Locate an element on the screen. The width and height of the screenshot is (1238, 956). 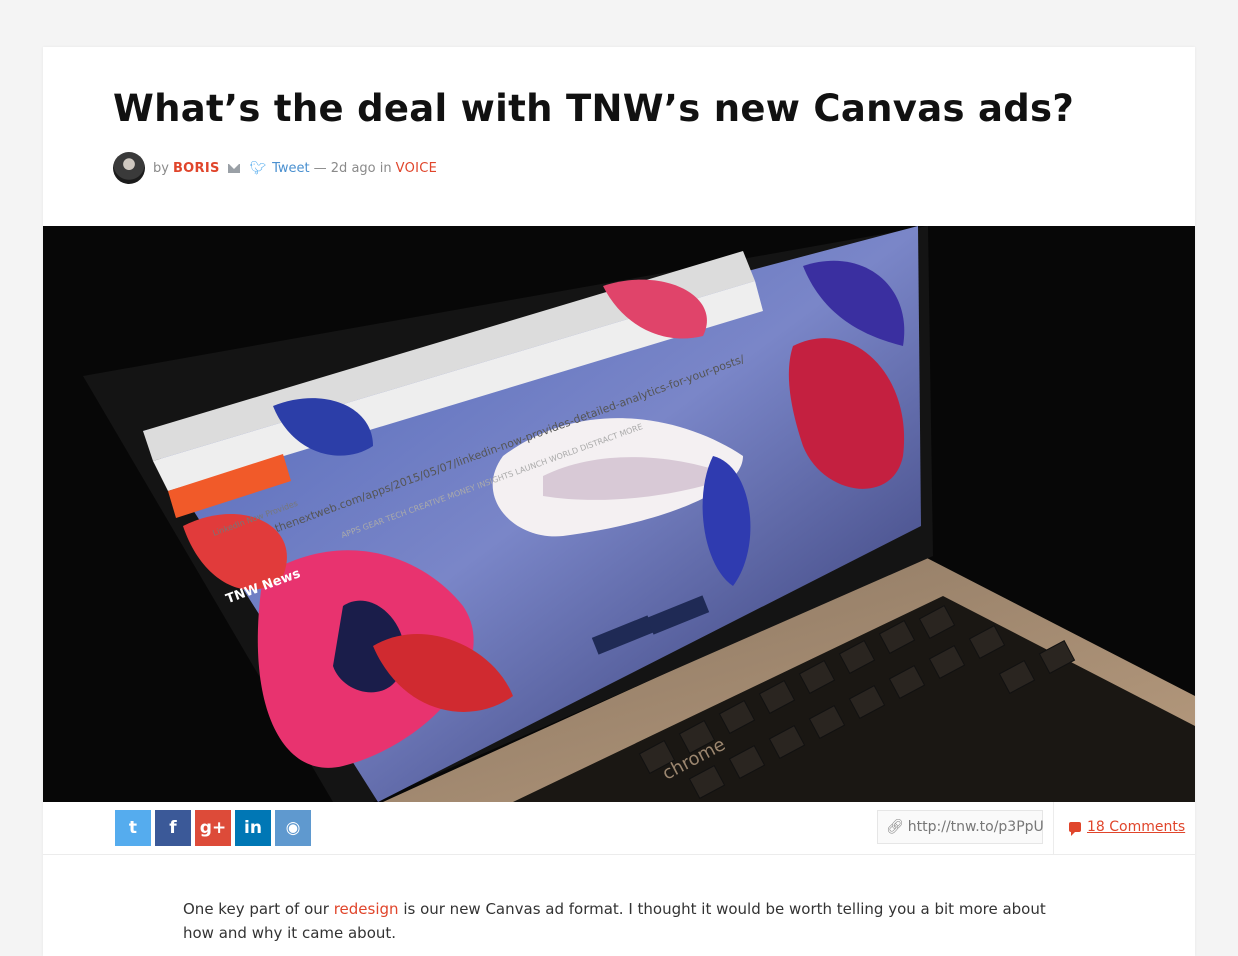
article-meta: by BORIS 🐦︎ Tweet — 2d ago in VOICE is located at coordinates (275, 168).